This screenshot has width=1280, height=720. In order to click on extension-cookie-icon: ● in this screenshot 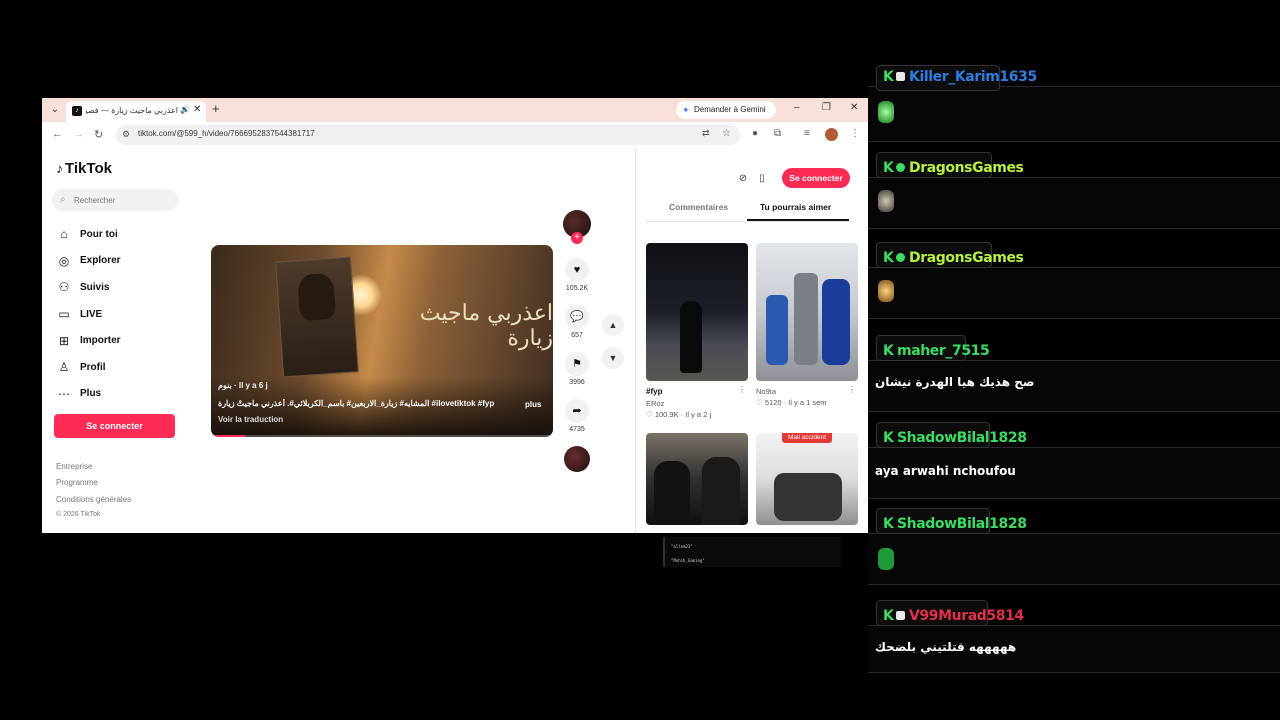, I will do `click(755, 133)`.